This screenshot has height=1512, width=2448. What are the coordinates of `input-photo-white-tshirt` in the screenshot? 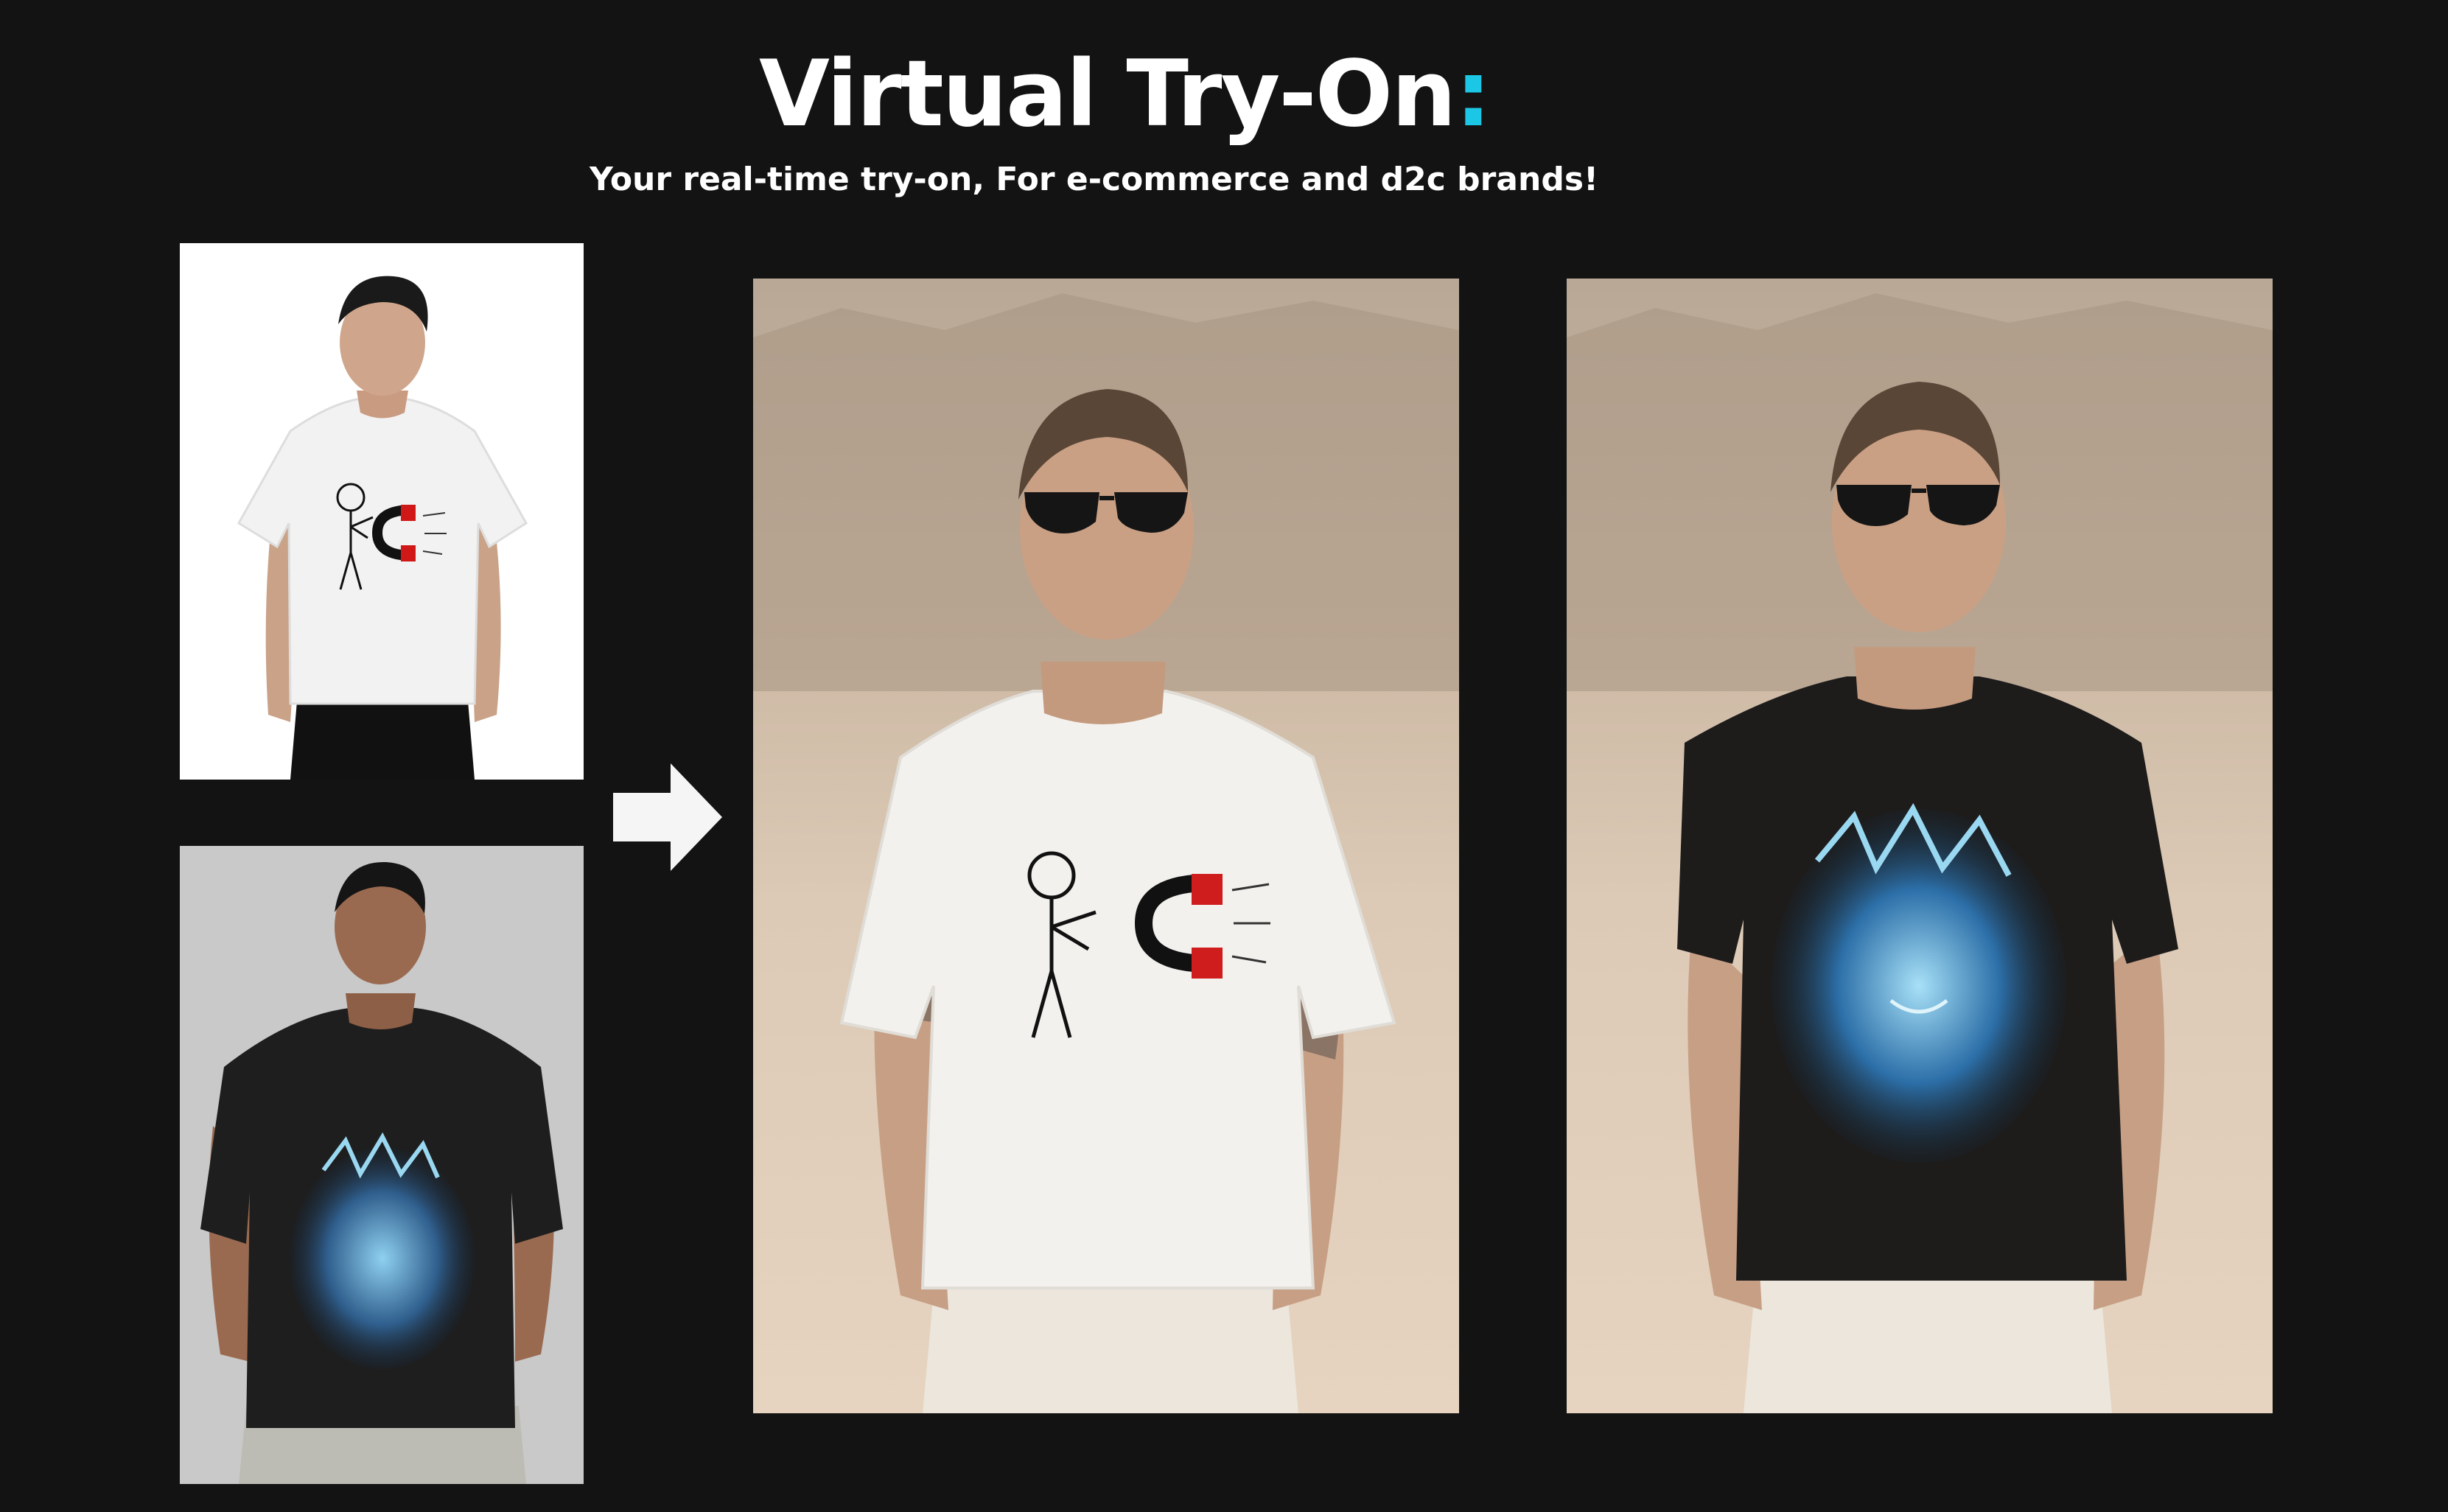 It's located at (382, 511).